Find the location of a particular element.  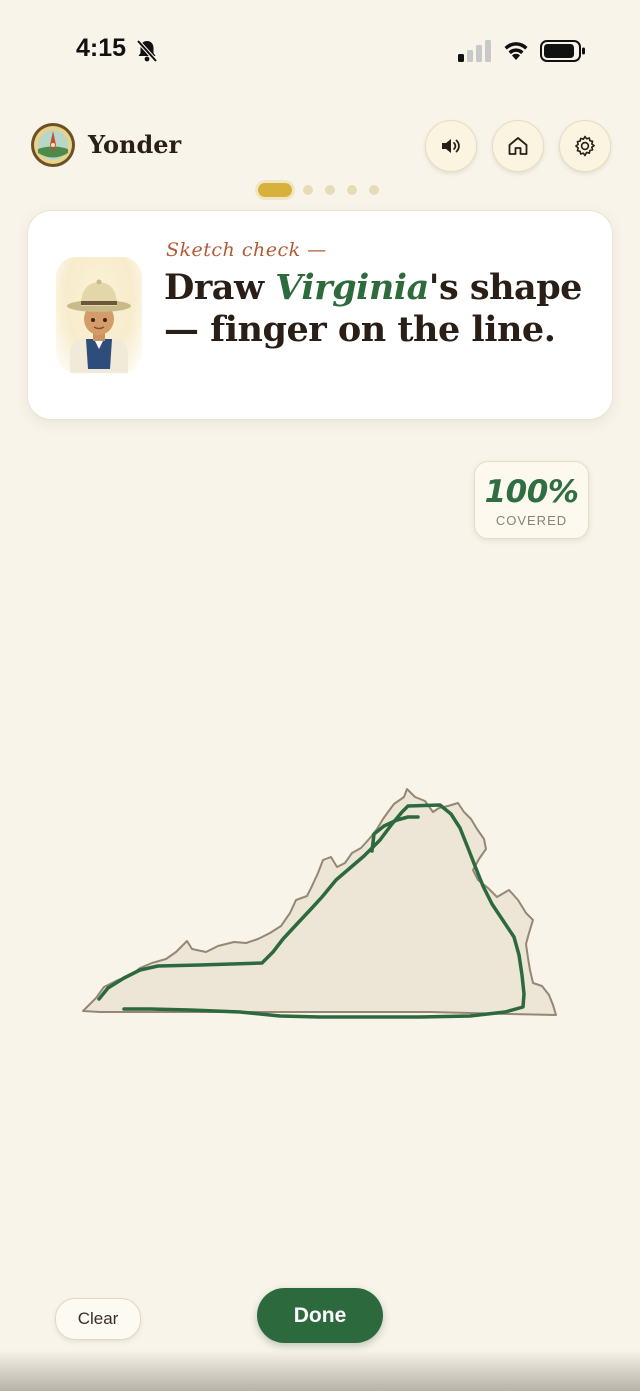

explorer-avatar is located at coordinates (99, 315).